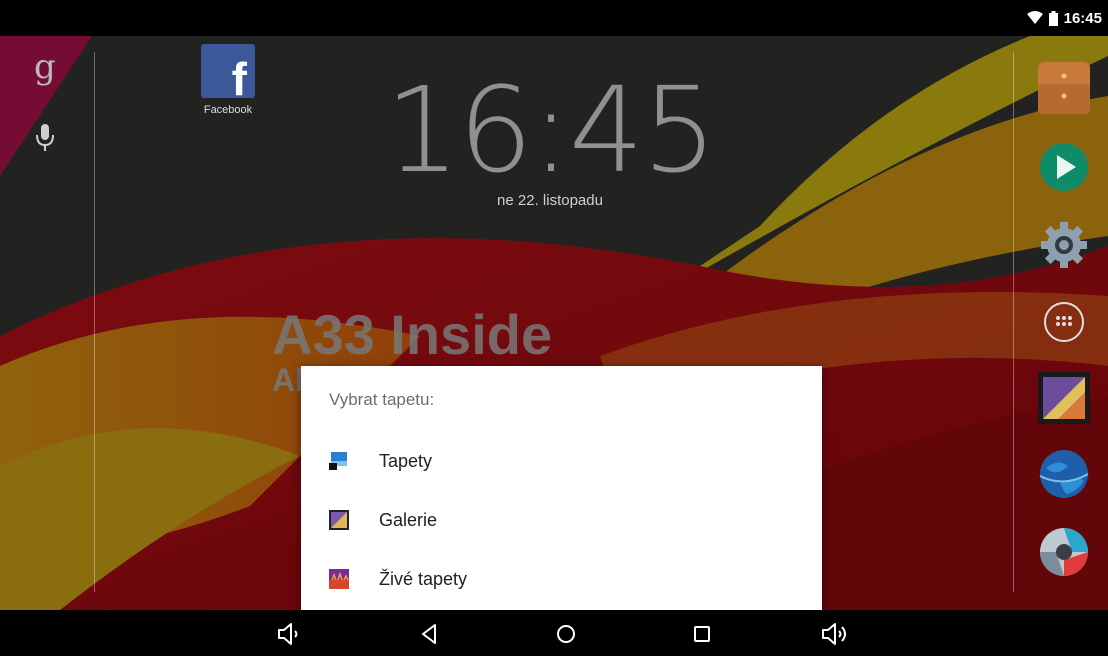 The width and height of the screenshot is (1108, 656). I want to click on wallpaper-brand-text: A33 Inside, so click(412, 334).